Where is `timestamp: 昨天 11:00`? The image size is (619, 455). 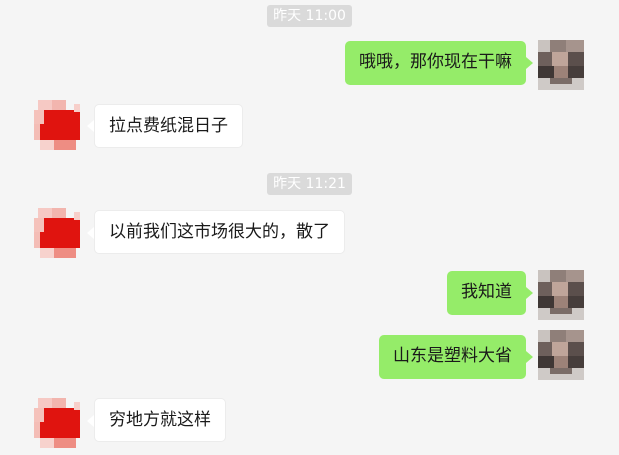 timestamp: 昨天 11:00 is located at coordinates (309, 16).